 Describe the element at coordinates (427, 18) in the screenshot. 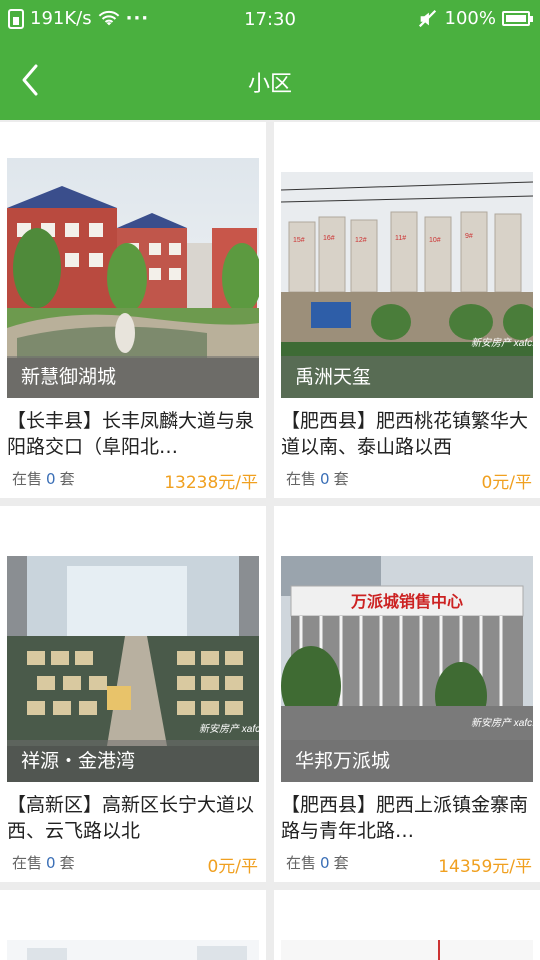

I see `mute-icon` at that location.